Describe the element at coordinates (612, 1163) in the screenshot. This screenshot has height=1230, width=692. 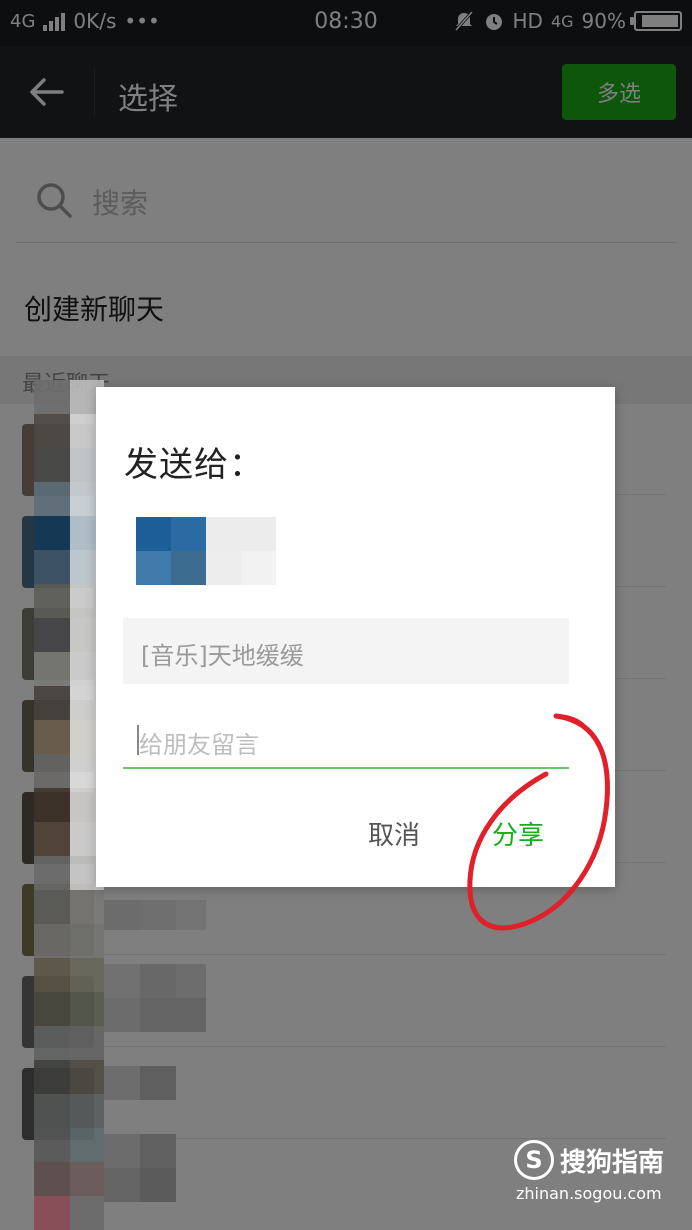
I see `watermark-brand: 搜狗指南` at that location.